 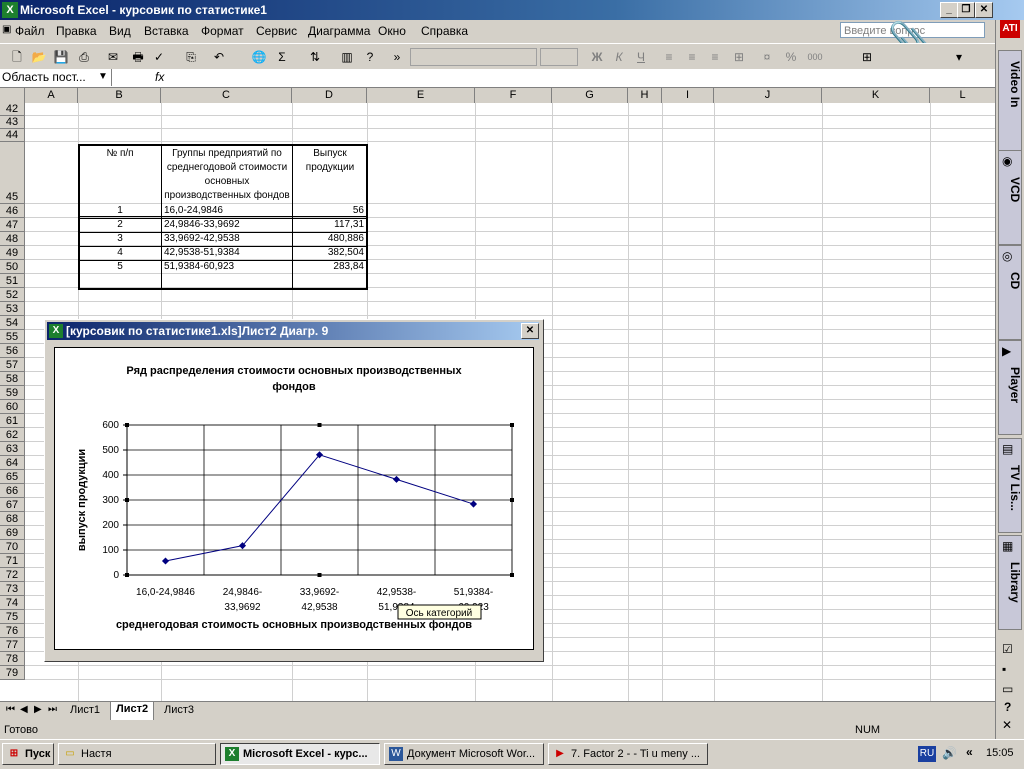 I want to click on excel-app-icon: X, so click(x=10, y=10).